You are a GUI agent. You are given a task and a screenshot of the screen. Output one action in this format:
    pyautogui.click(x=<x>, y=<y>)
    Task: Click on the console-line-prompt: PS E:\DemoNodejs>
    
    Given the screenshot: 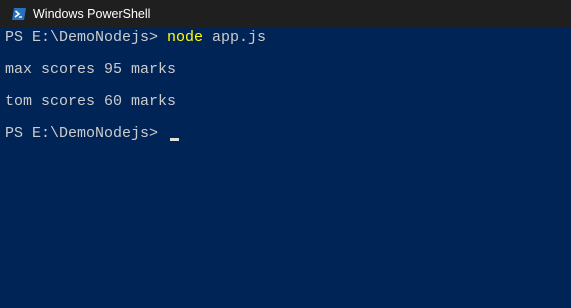 What is the action you would take?
    pyautogui.click(x=92, y=134)
    